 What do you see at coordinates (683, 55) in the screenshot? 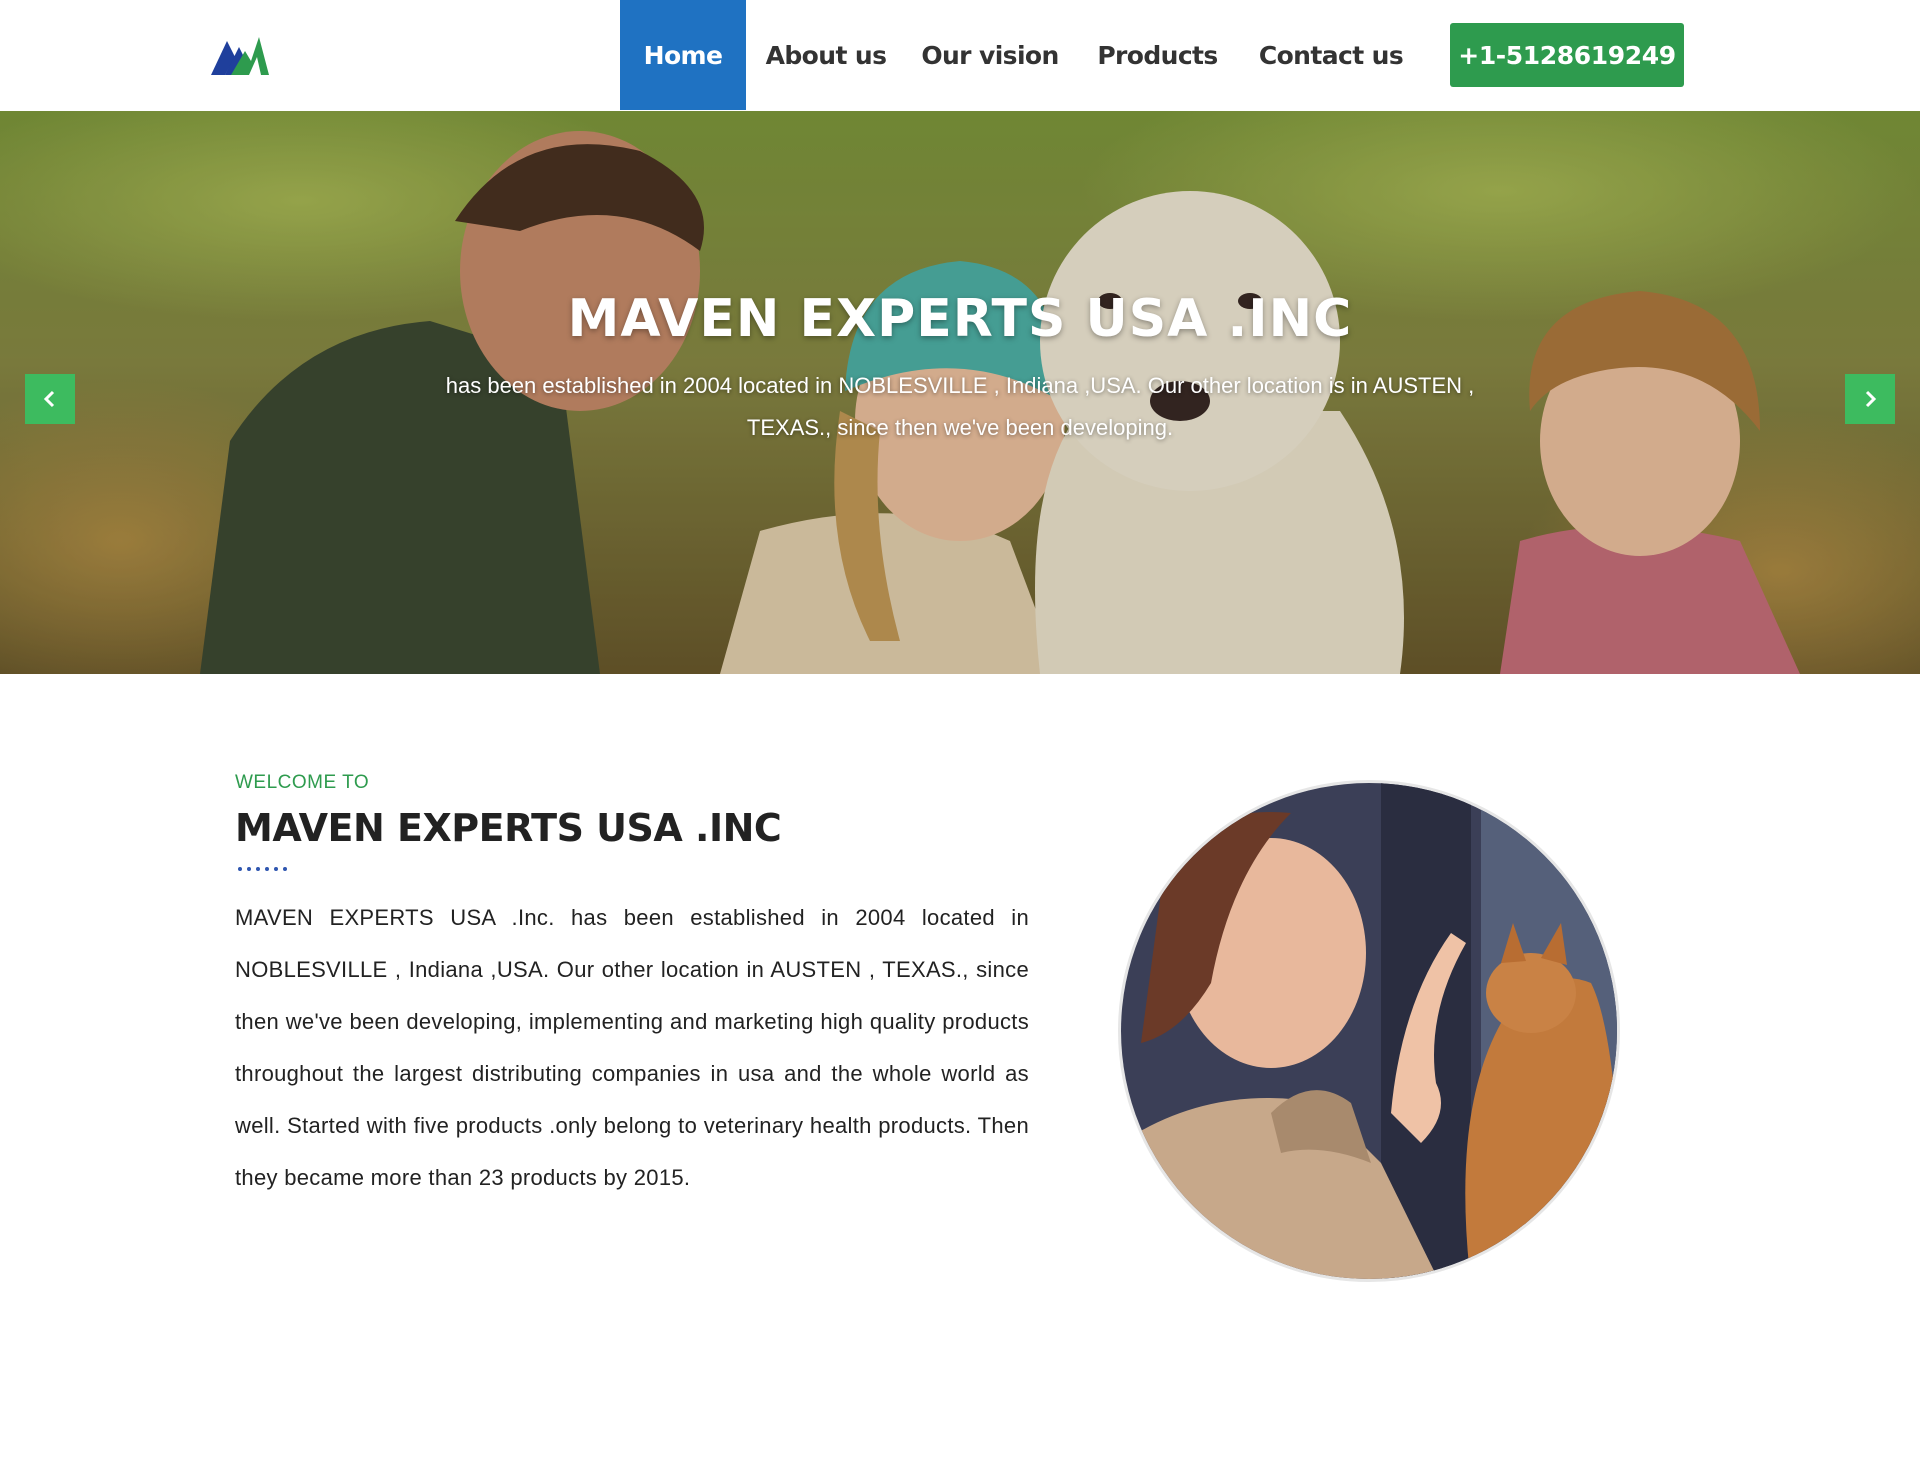
I see `nav-home: Home` at bounding box center [683, 55].